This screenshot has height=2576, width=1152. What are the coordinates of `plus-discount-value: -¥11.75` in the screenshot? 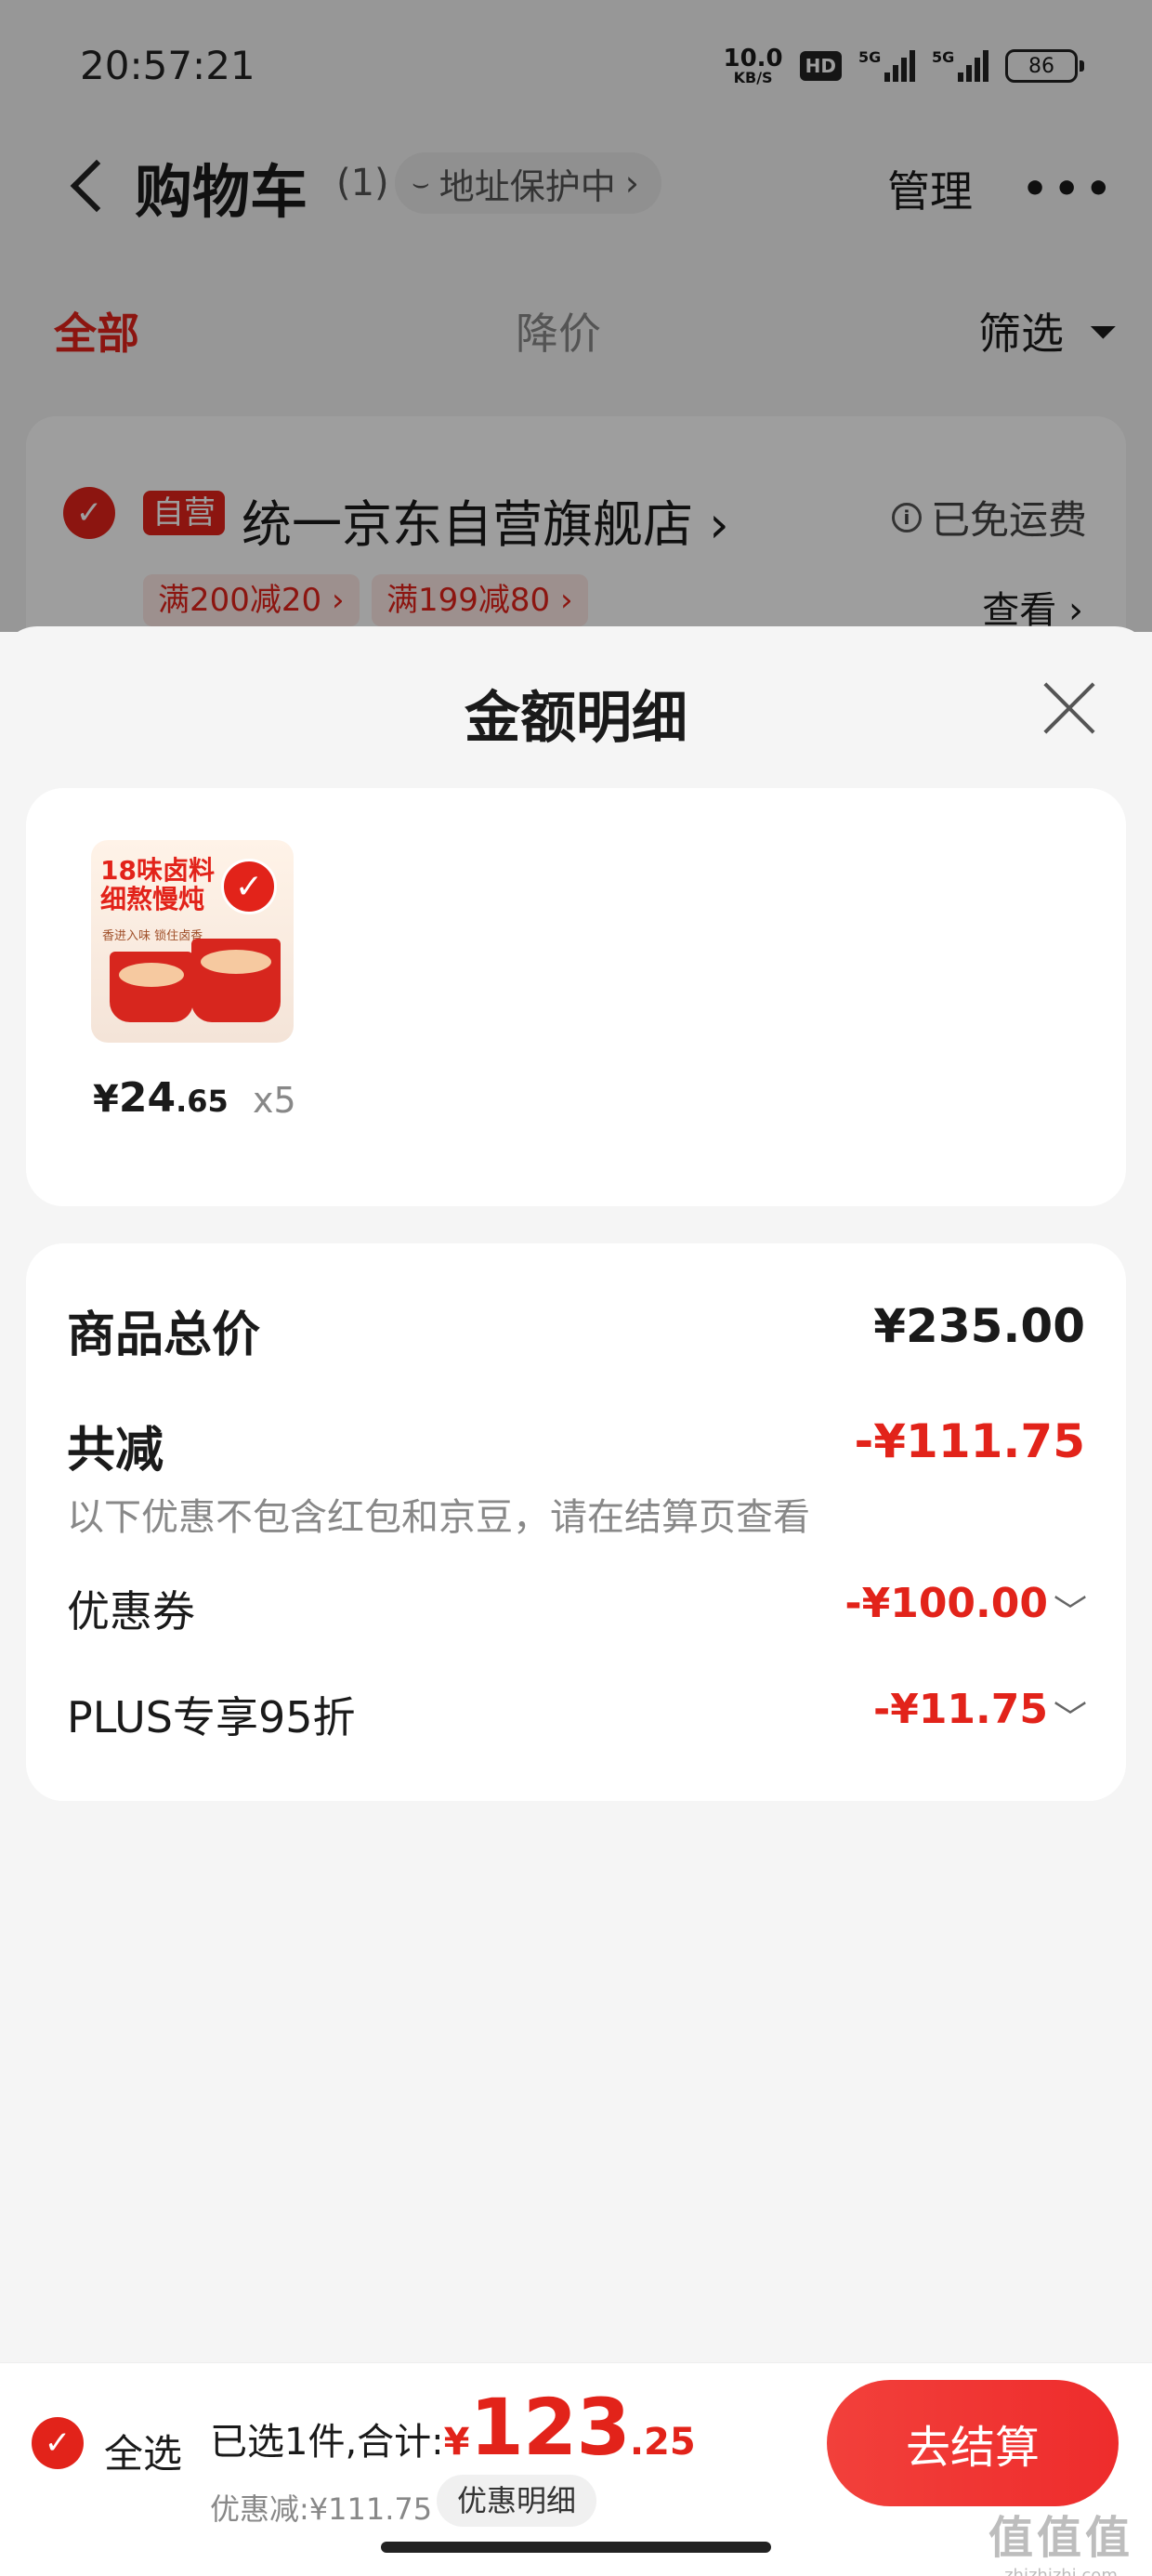 It's located at (960, 1709).